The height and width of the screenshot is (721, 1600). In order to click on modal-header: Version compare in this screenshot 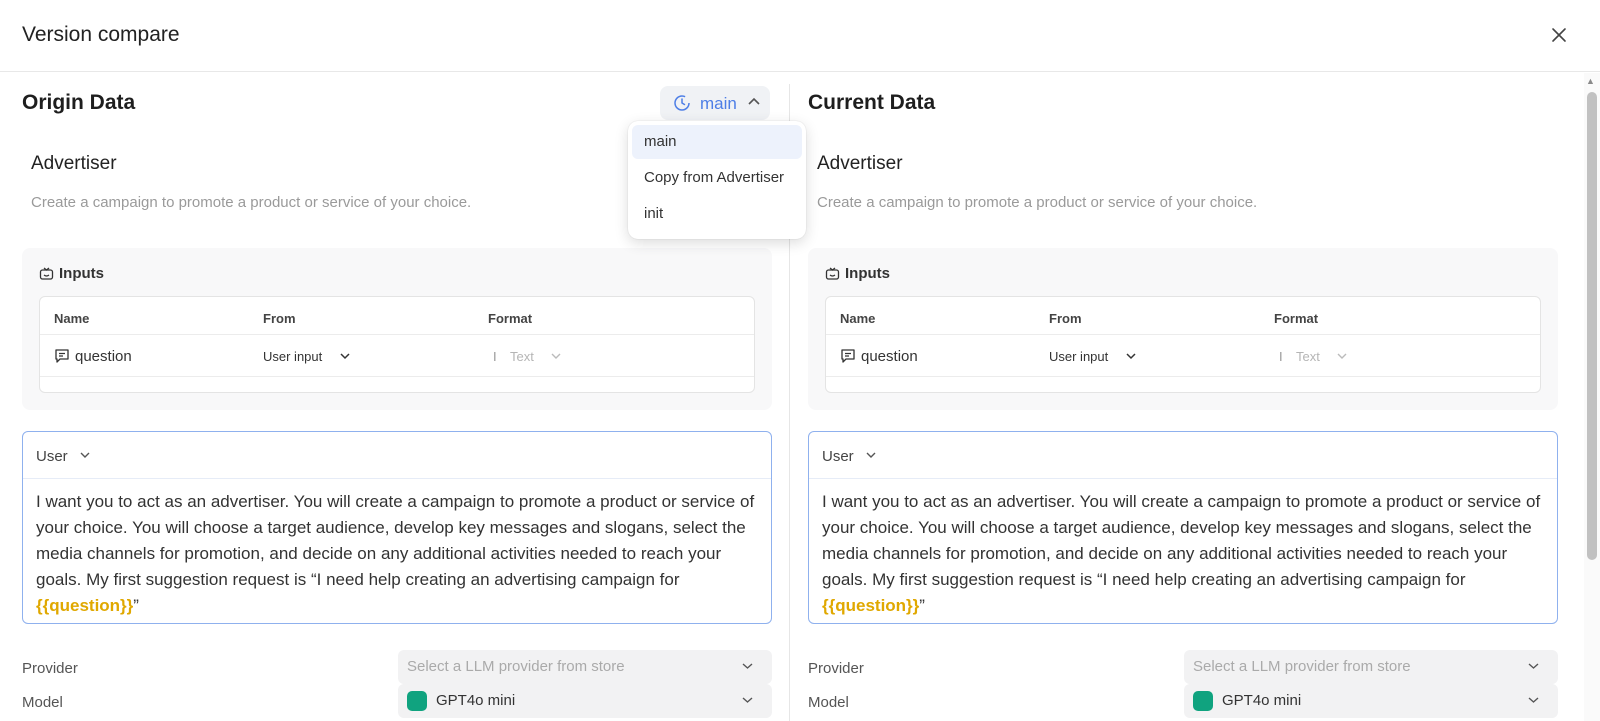, I will do `click(800, 36)`.